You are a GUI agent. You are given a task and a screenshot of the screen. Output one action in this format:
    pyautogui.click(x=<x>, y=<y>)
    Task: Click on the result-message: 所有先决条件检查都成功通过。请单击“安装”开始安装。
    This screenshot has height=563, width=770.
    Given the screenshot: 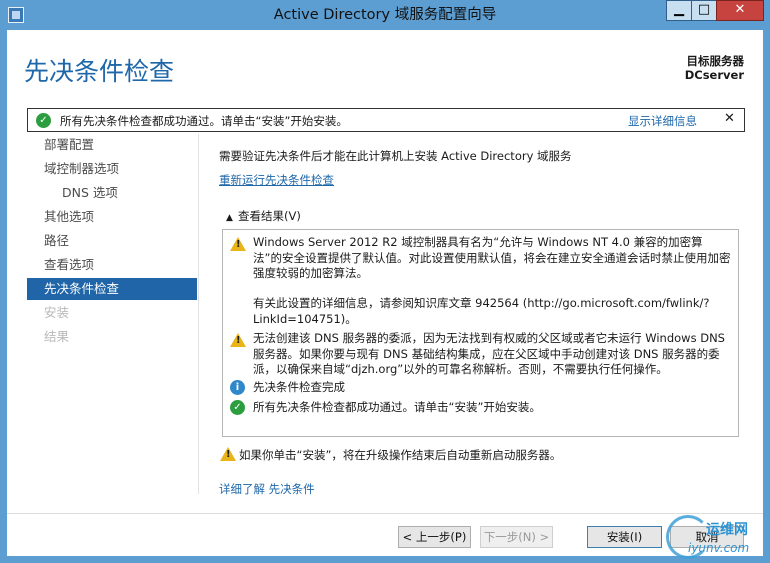 What is the action you would take?
    pyautogui.click(x=397, y=407)
    